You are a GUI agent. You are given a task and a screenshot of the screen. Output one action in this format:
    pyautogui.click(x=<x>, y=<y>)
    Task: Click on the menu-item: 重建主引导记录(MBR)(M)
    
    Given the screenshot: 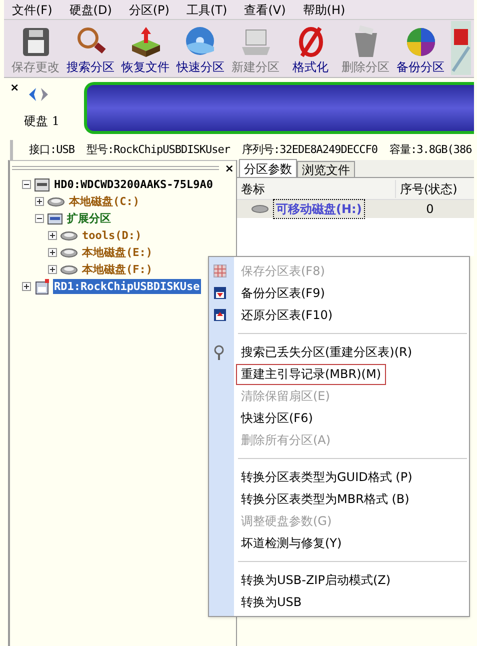 What is the action you would take?
    pyautogui.click(x=311, y=374)
    